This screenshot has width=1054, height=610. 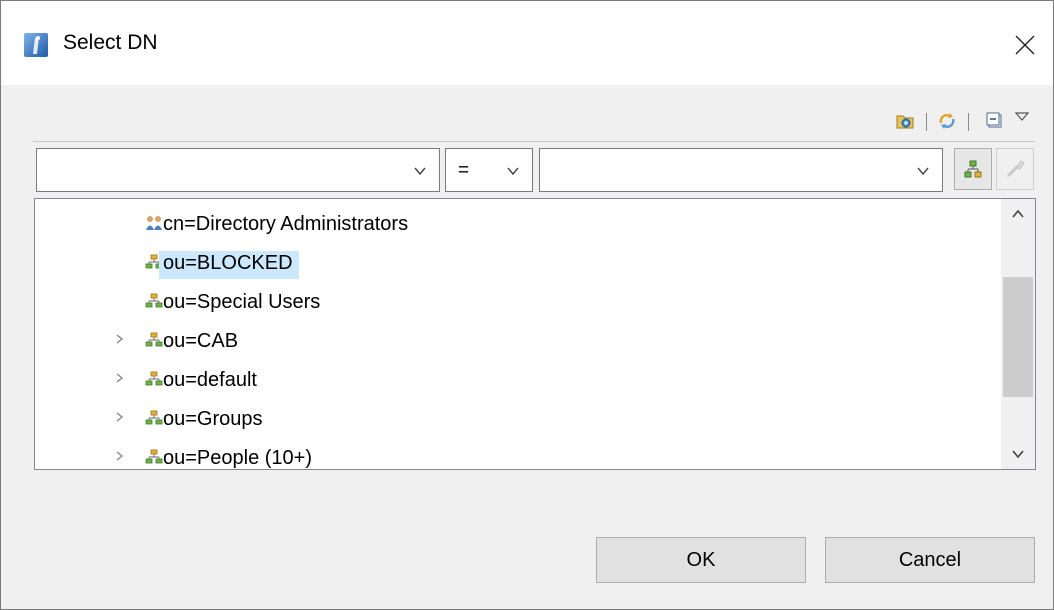 I want to click on title-bar: Select DN, so click(x=527, y=43).